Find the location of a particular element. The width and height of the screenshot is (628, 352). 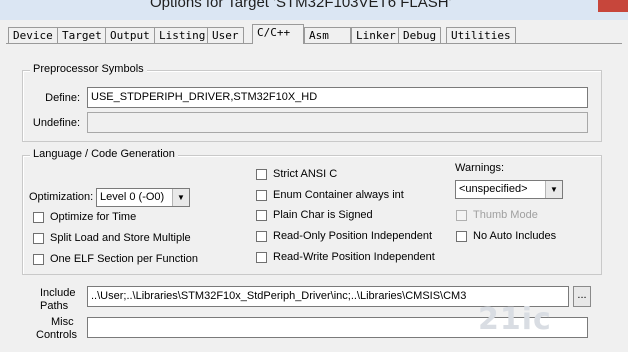

optimize-for-time-checkbox is located at coordinates (38, 217).